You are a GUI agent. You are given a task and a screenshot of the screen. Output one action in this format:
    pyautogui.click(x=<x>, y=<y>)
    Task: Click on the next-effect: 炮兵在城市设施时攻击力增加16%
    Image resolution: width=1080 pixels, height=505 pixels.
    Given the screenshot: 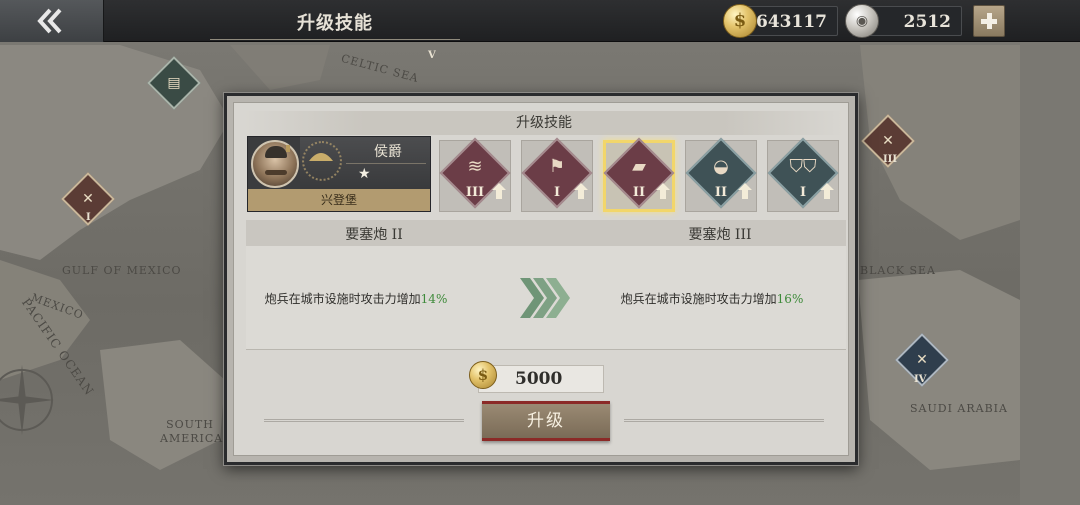 What is the action you would take?
    pyautogui.click(x=712, y=298)
    